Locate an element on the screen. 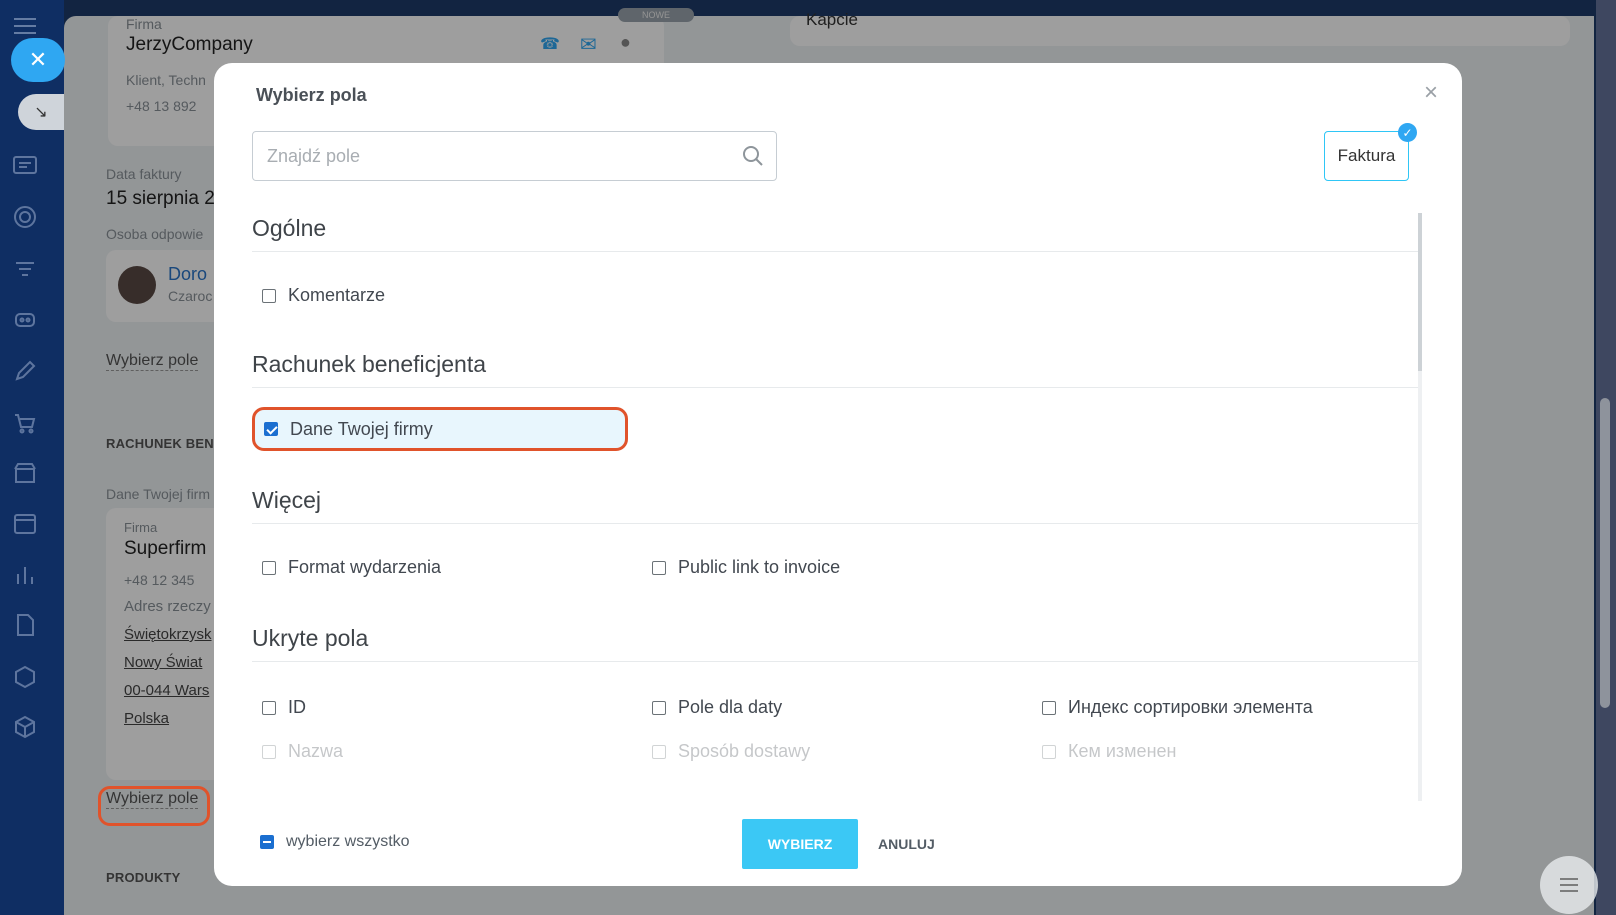 The height and width of the screenshot is (915, 1616). highlight-frame is located at coordinates (154, 806).